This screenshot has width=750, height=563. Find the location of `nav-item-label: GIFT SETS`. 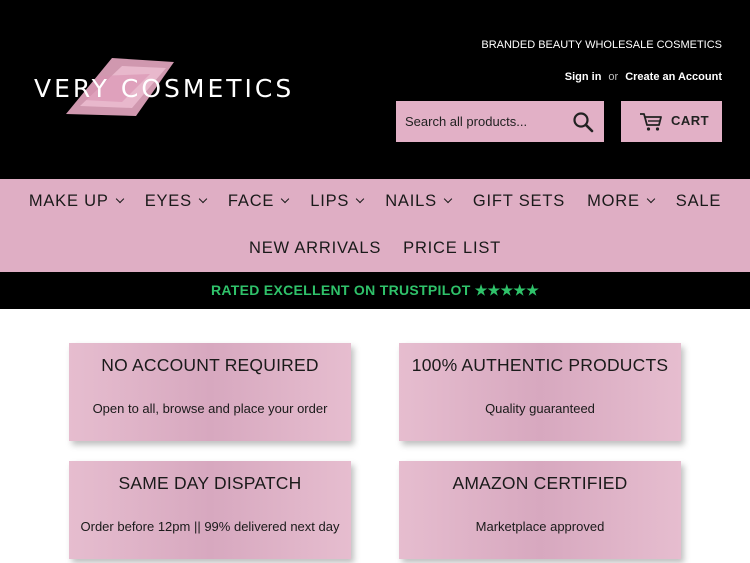

nav-item-label: GIFT SETS is located at coordinates (519, 200).